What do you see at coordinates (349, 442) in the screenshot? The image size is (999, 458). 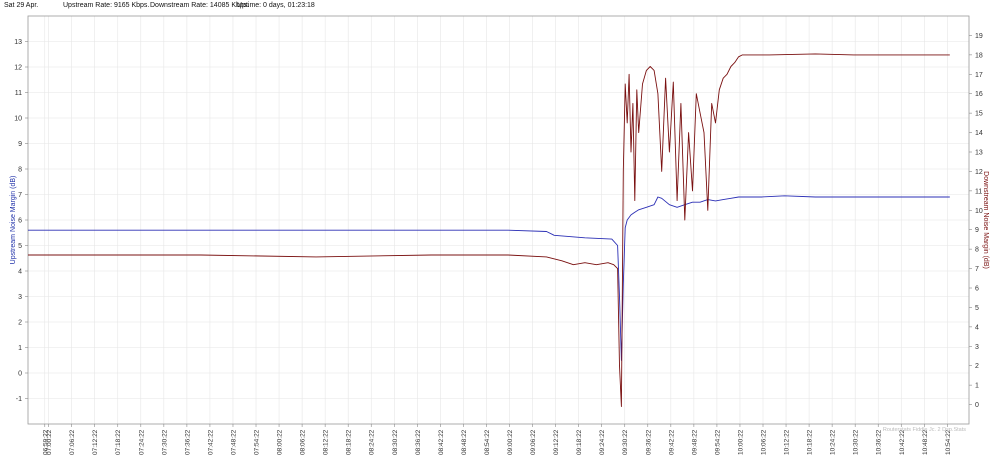 I see `x-tick-label: 08:18:22` at bounding box center [349, 442].